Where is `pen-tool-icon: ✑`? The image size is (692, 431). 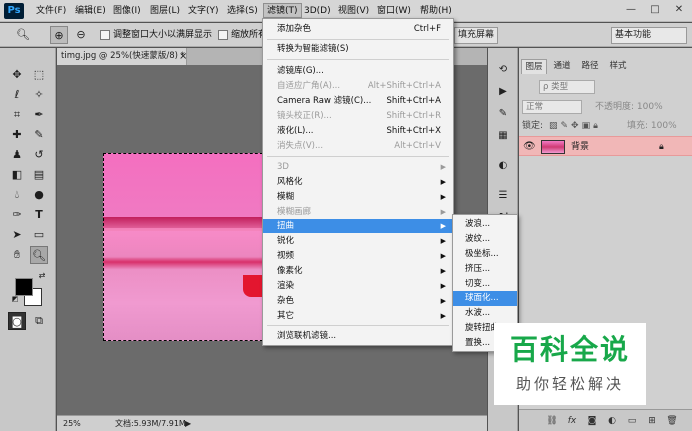
pen-tool-icon: ✑ is located at coordinates (17, 215).